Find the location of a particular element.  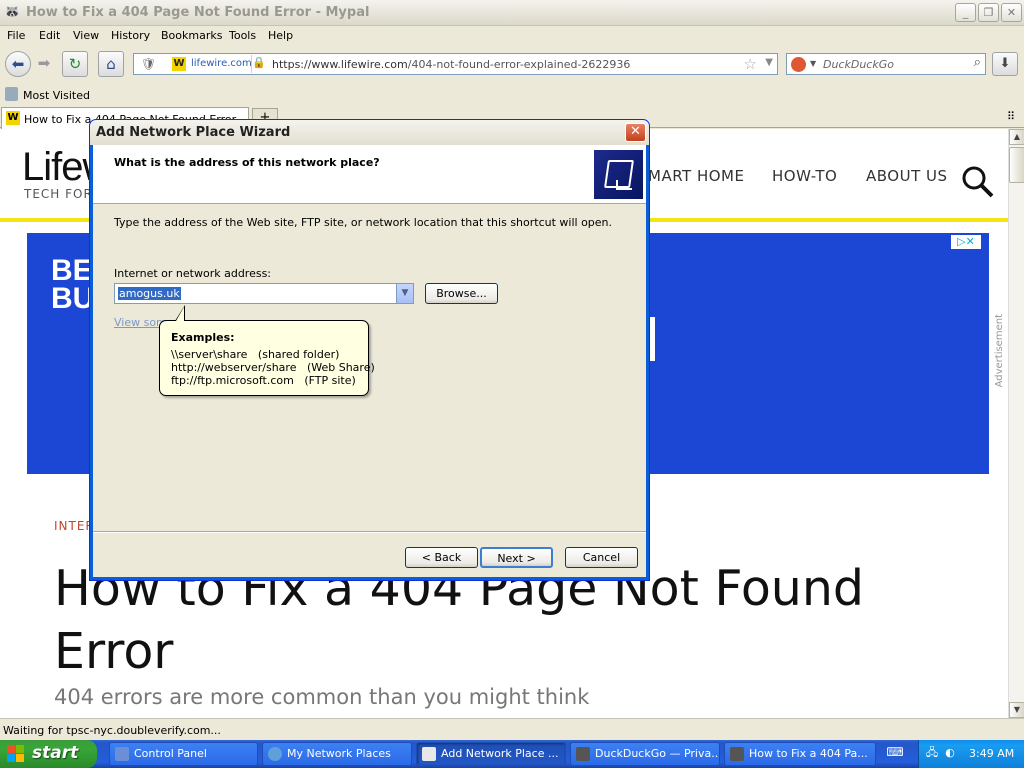

search-engine-dropdown-icon: ▼ is located at coordinates (813, 63).